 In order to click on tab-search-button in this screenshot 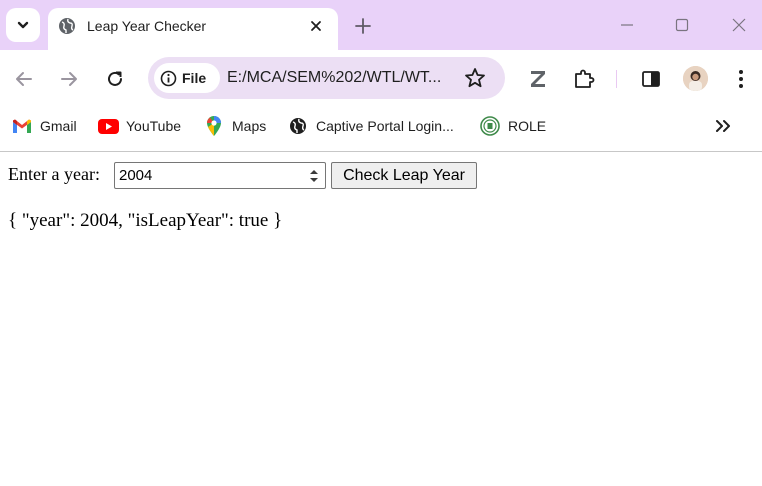, I will do `click(23, 25)`.